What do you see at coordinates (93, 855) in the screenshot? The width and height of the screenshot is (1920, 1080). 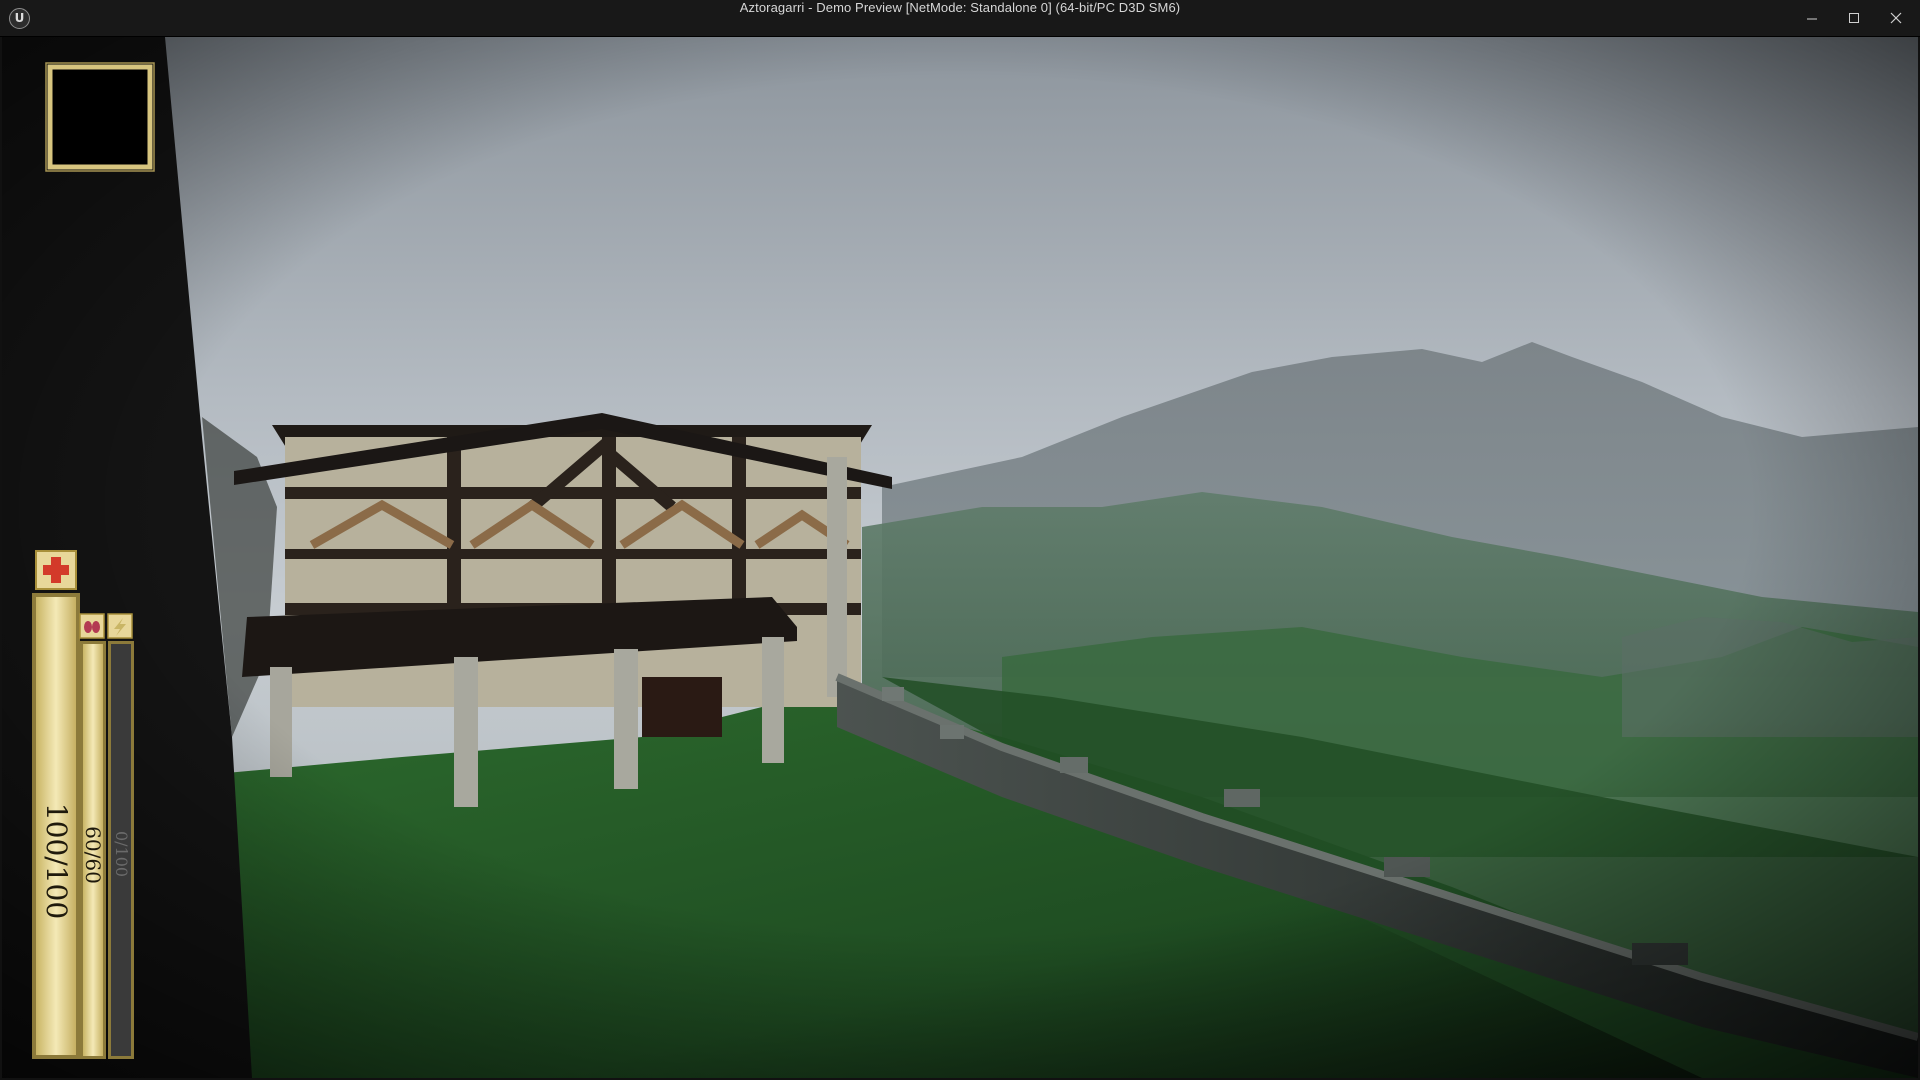 I see `stamina-value: 60/60` at bounding box center [93, 855].